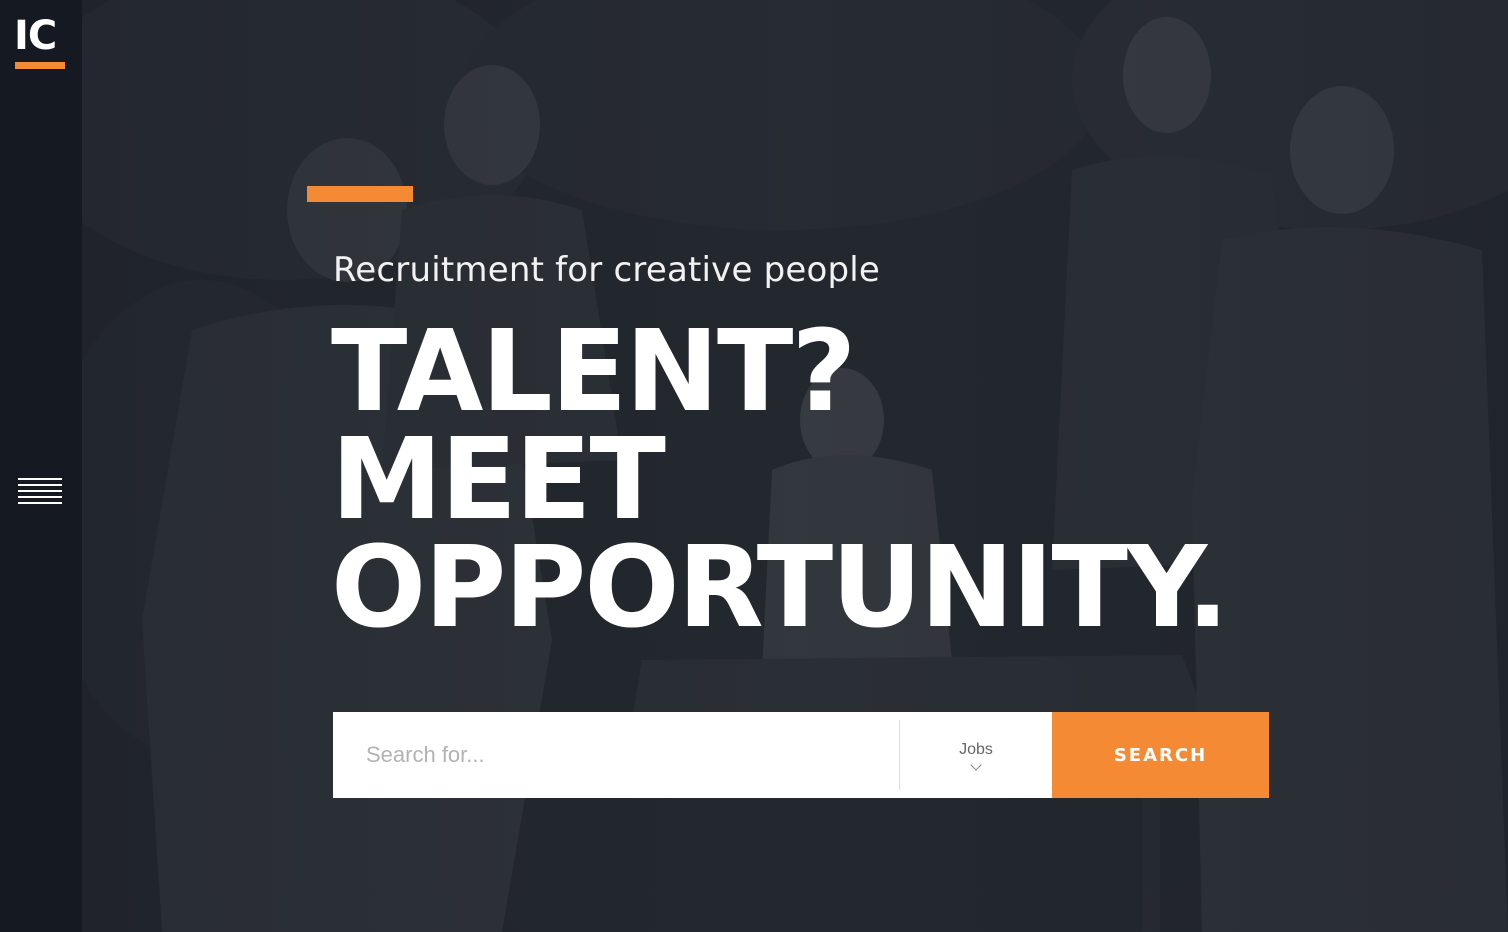 The width and height of the screenshot is (1508, 932). I want to click on search-bar: Jobs SEARCH, so click(801, 755).